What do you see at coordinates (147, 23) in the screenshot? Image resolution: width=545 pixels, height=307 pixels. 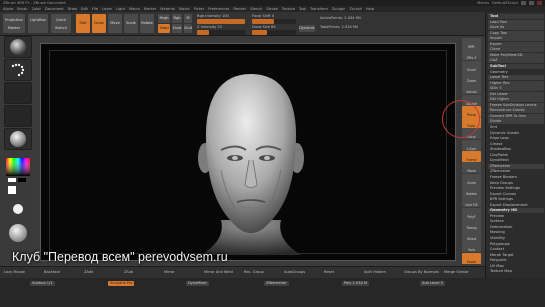 I see `rotate-button: Rotate` at bounding box center [147, 23].